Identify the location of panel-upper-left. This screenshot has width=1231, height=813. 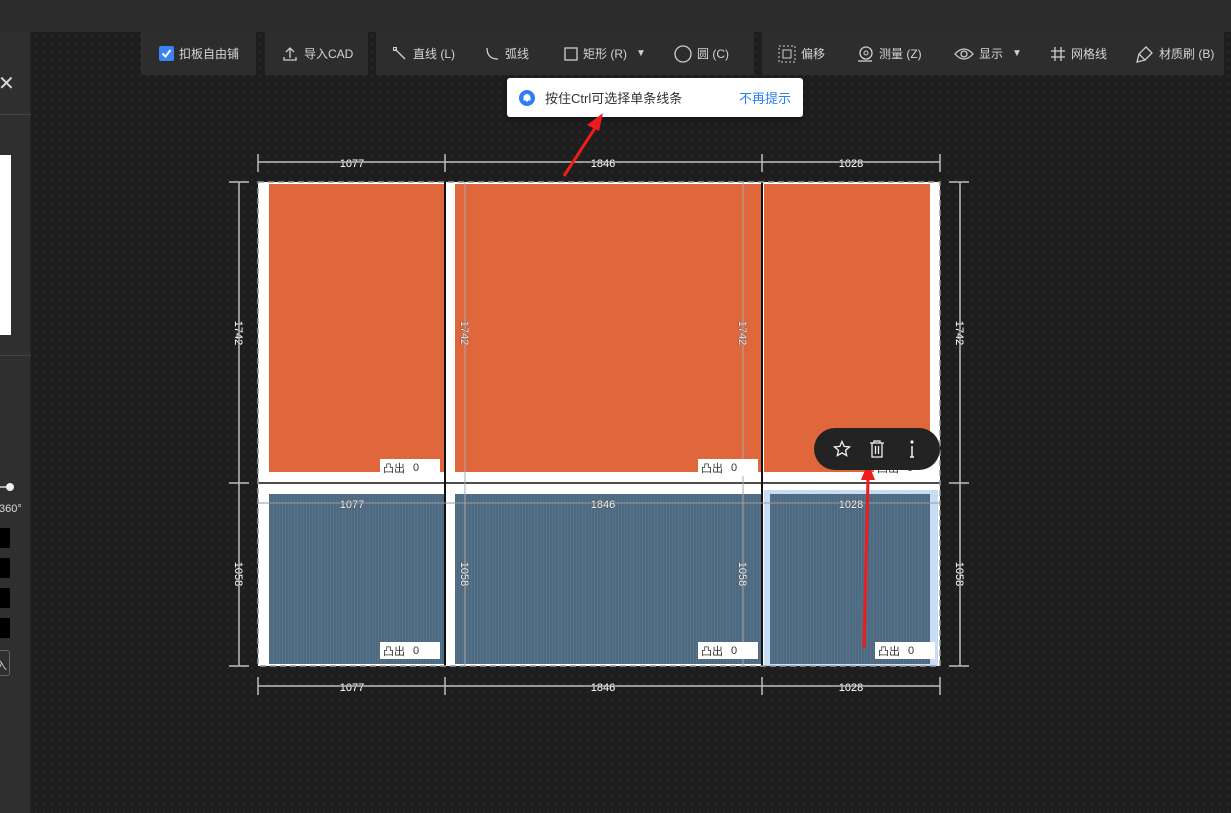
(356, 328).